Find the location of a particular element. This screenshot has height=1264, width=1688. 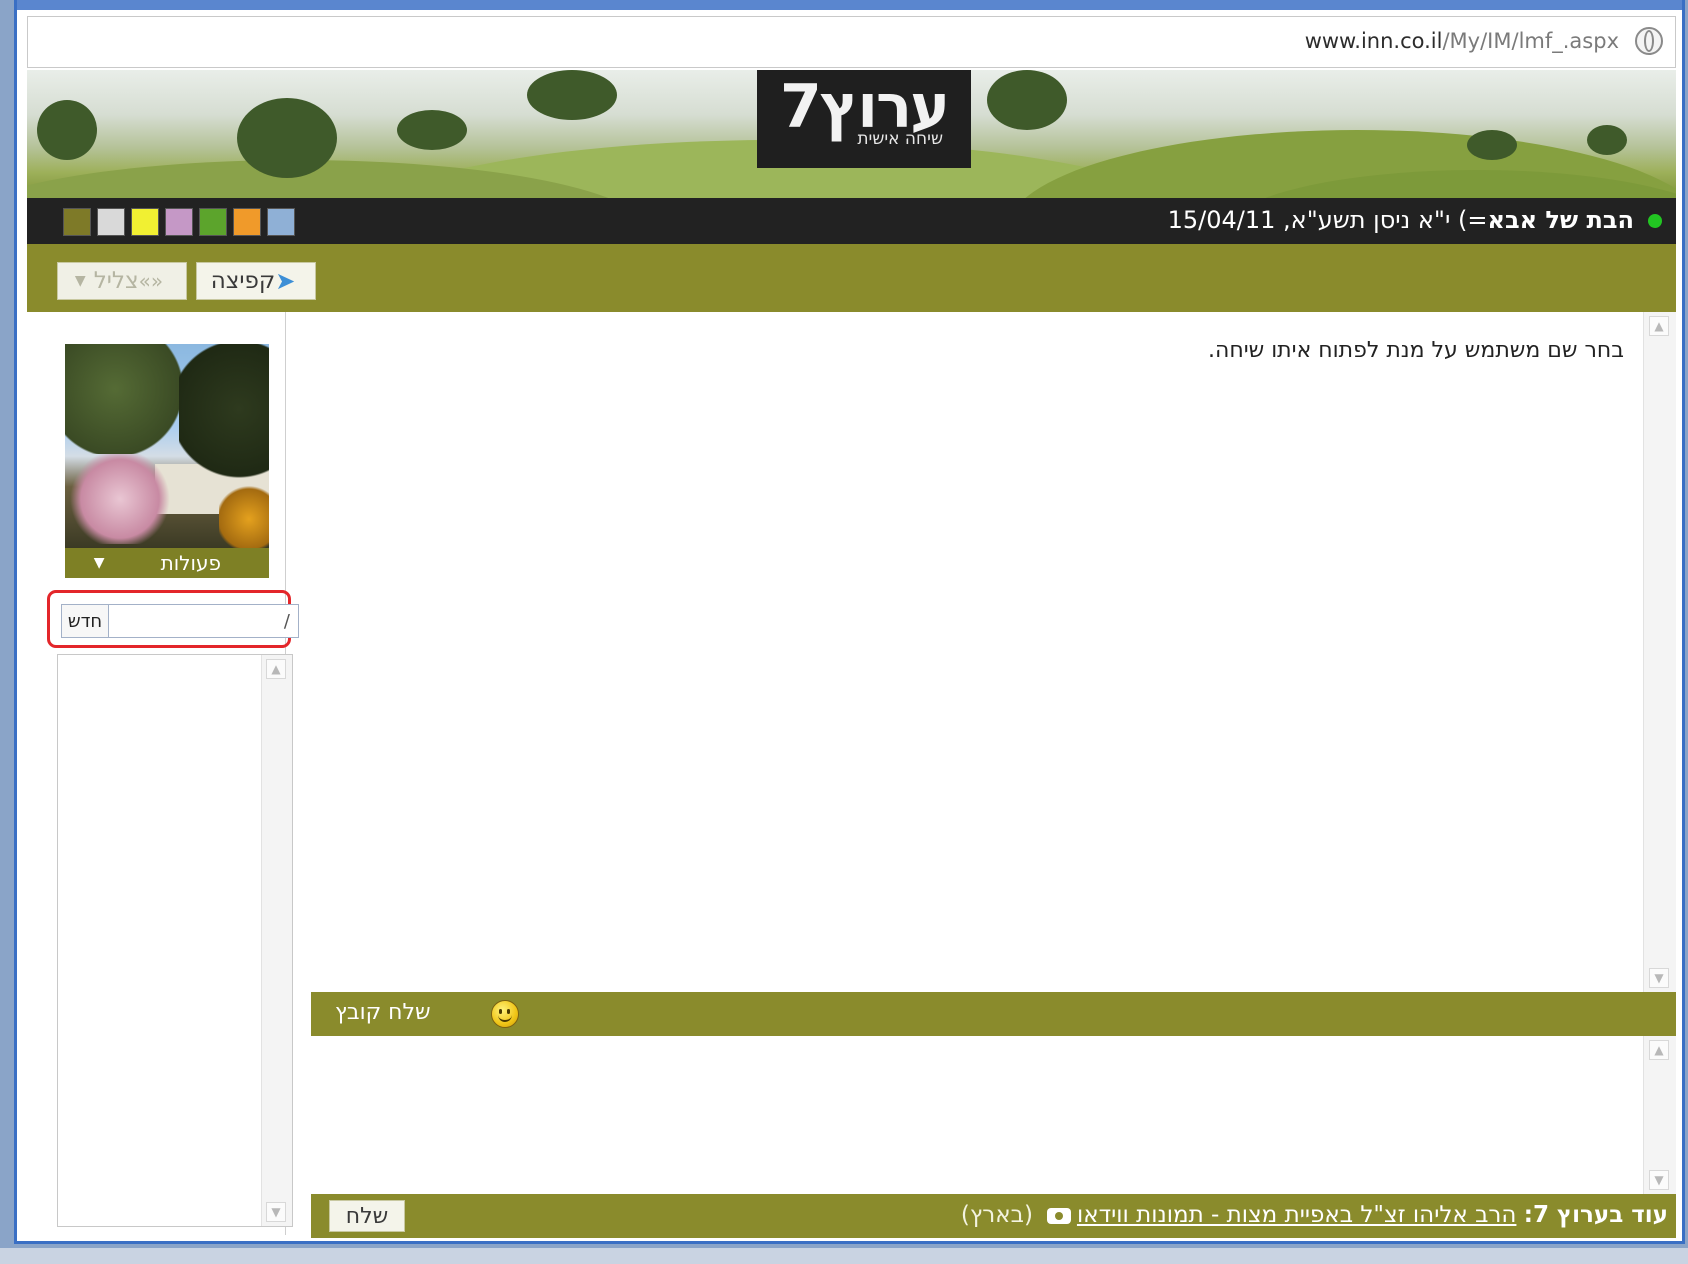

sound-icon: «» is located at coordinates (151, 281).